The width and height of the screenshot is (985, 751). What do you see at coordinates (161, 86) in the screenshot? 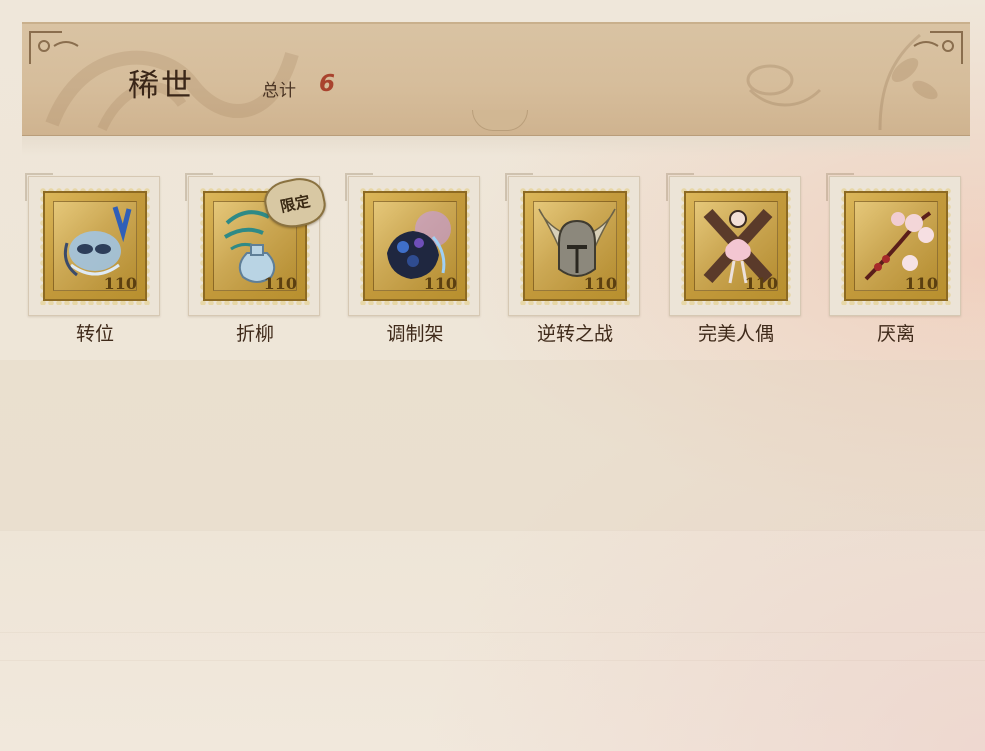
I see `category-title: 稀世` at bounding box center [161, 86].